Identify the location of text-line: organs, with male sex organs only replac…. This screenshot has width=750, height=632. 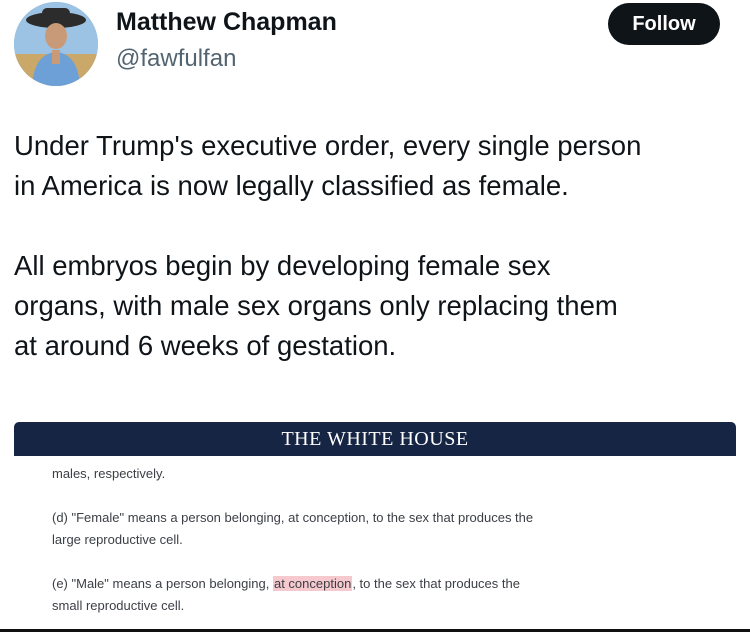
(316, 305).